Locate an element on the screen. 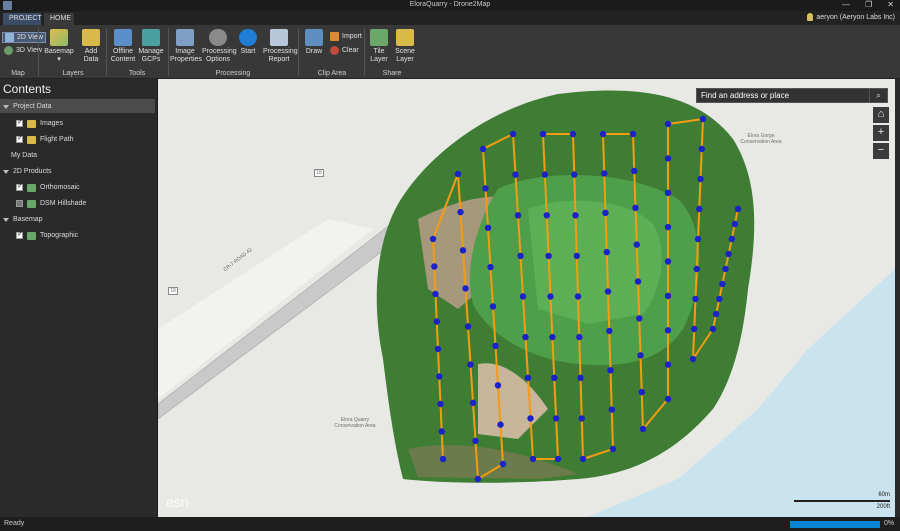  scene-layer-button: Scene Layer is located at coordinates (405, 46).